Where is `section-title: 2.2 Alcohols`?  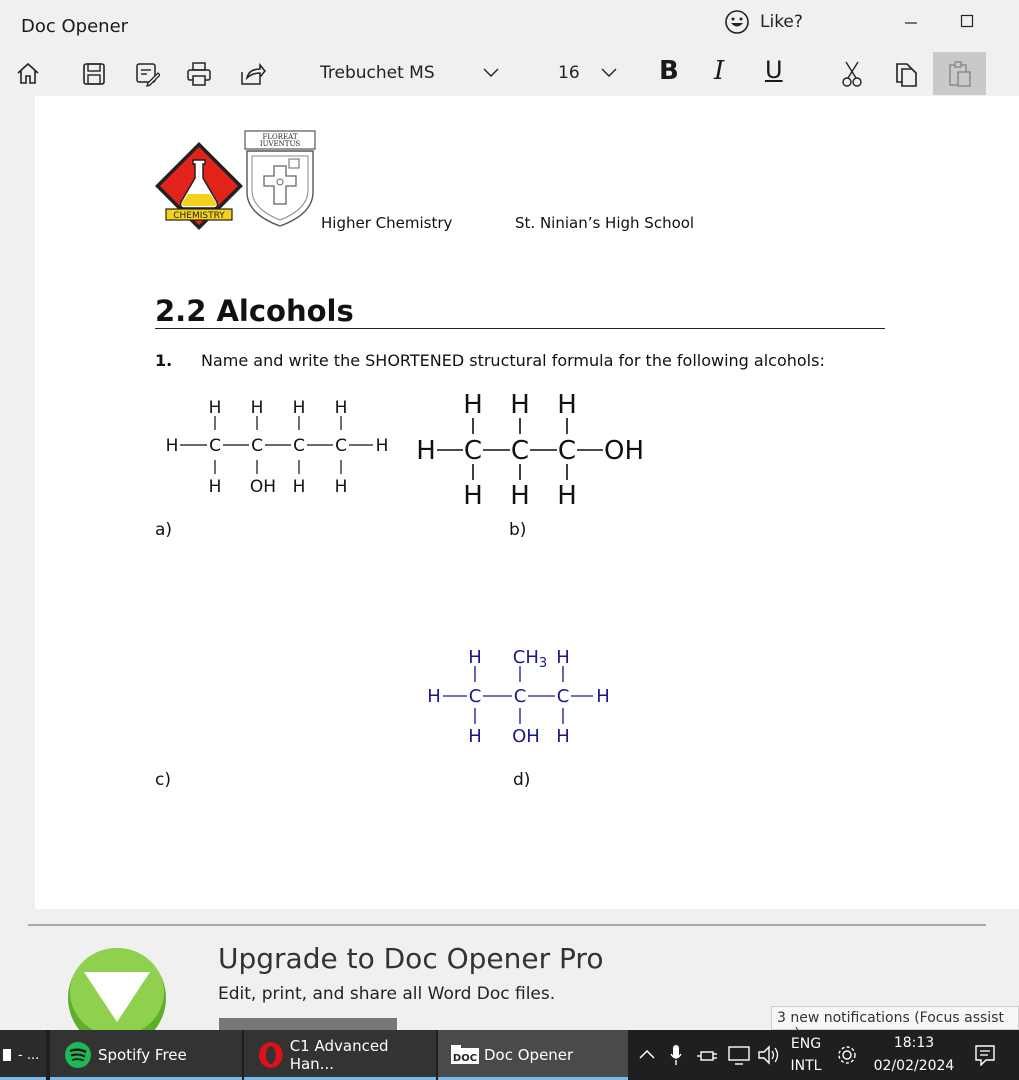
section-title: 2.2 Alcohols is located at coordinates (254, 311).